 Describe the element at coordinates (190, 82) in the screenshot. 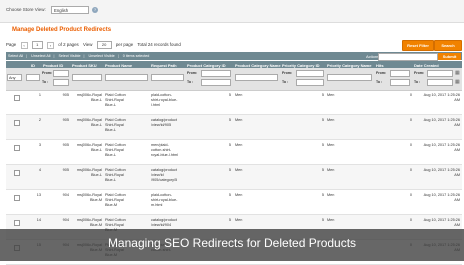

I see `catid-to-label: To :` at that location.